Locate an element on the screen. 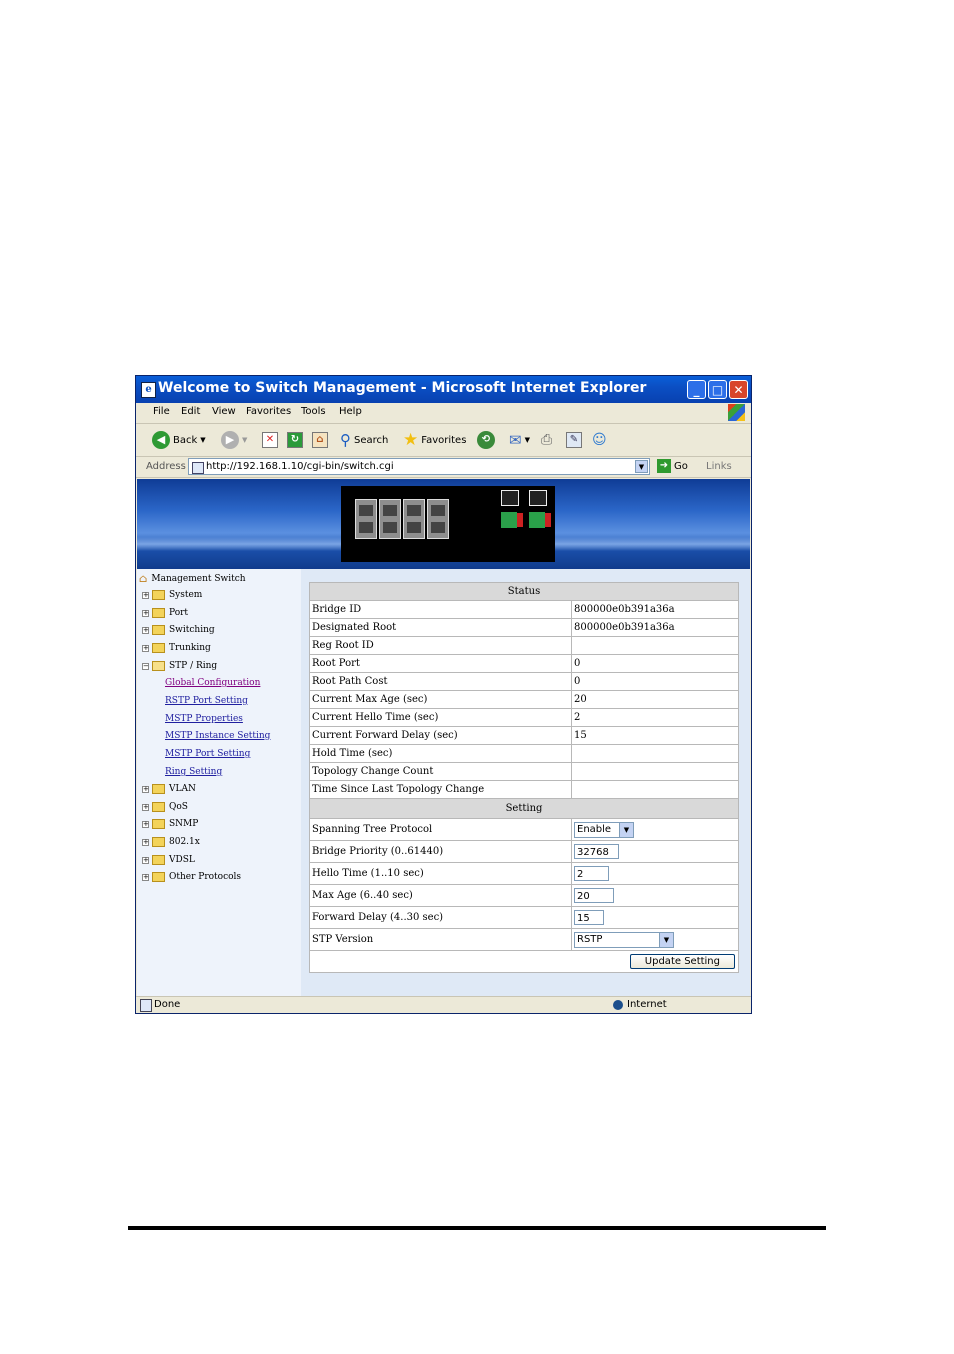  row-value: 800000e0b391a36a is located at coordinates (655, 627).